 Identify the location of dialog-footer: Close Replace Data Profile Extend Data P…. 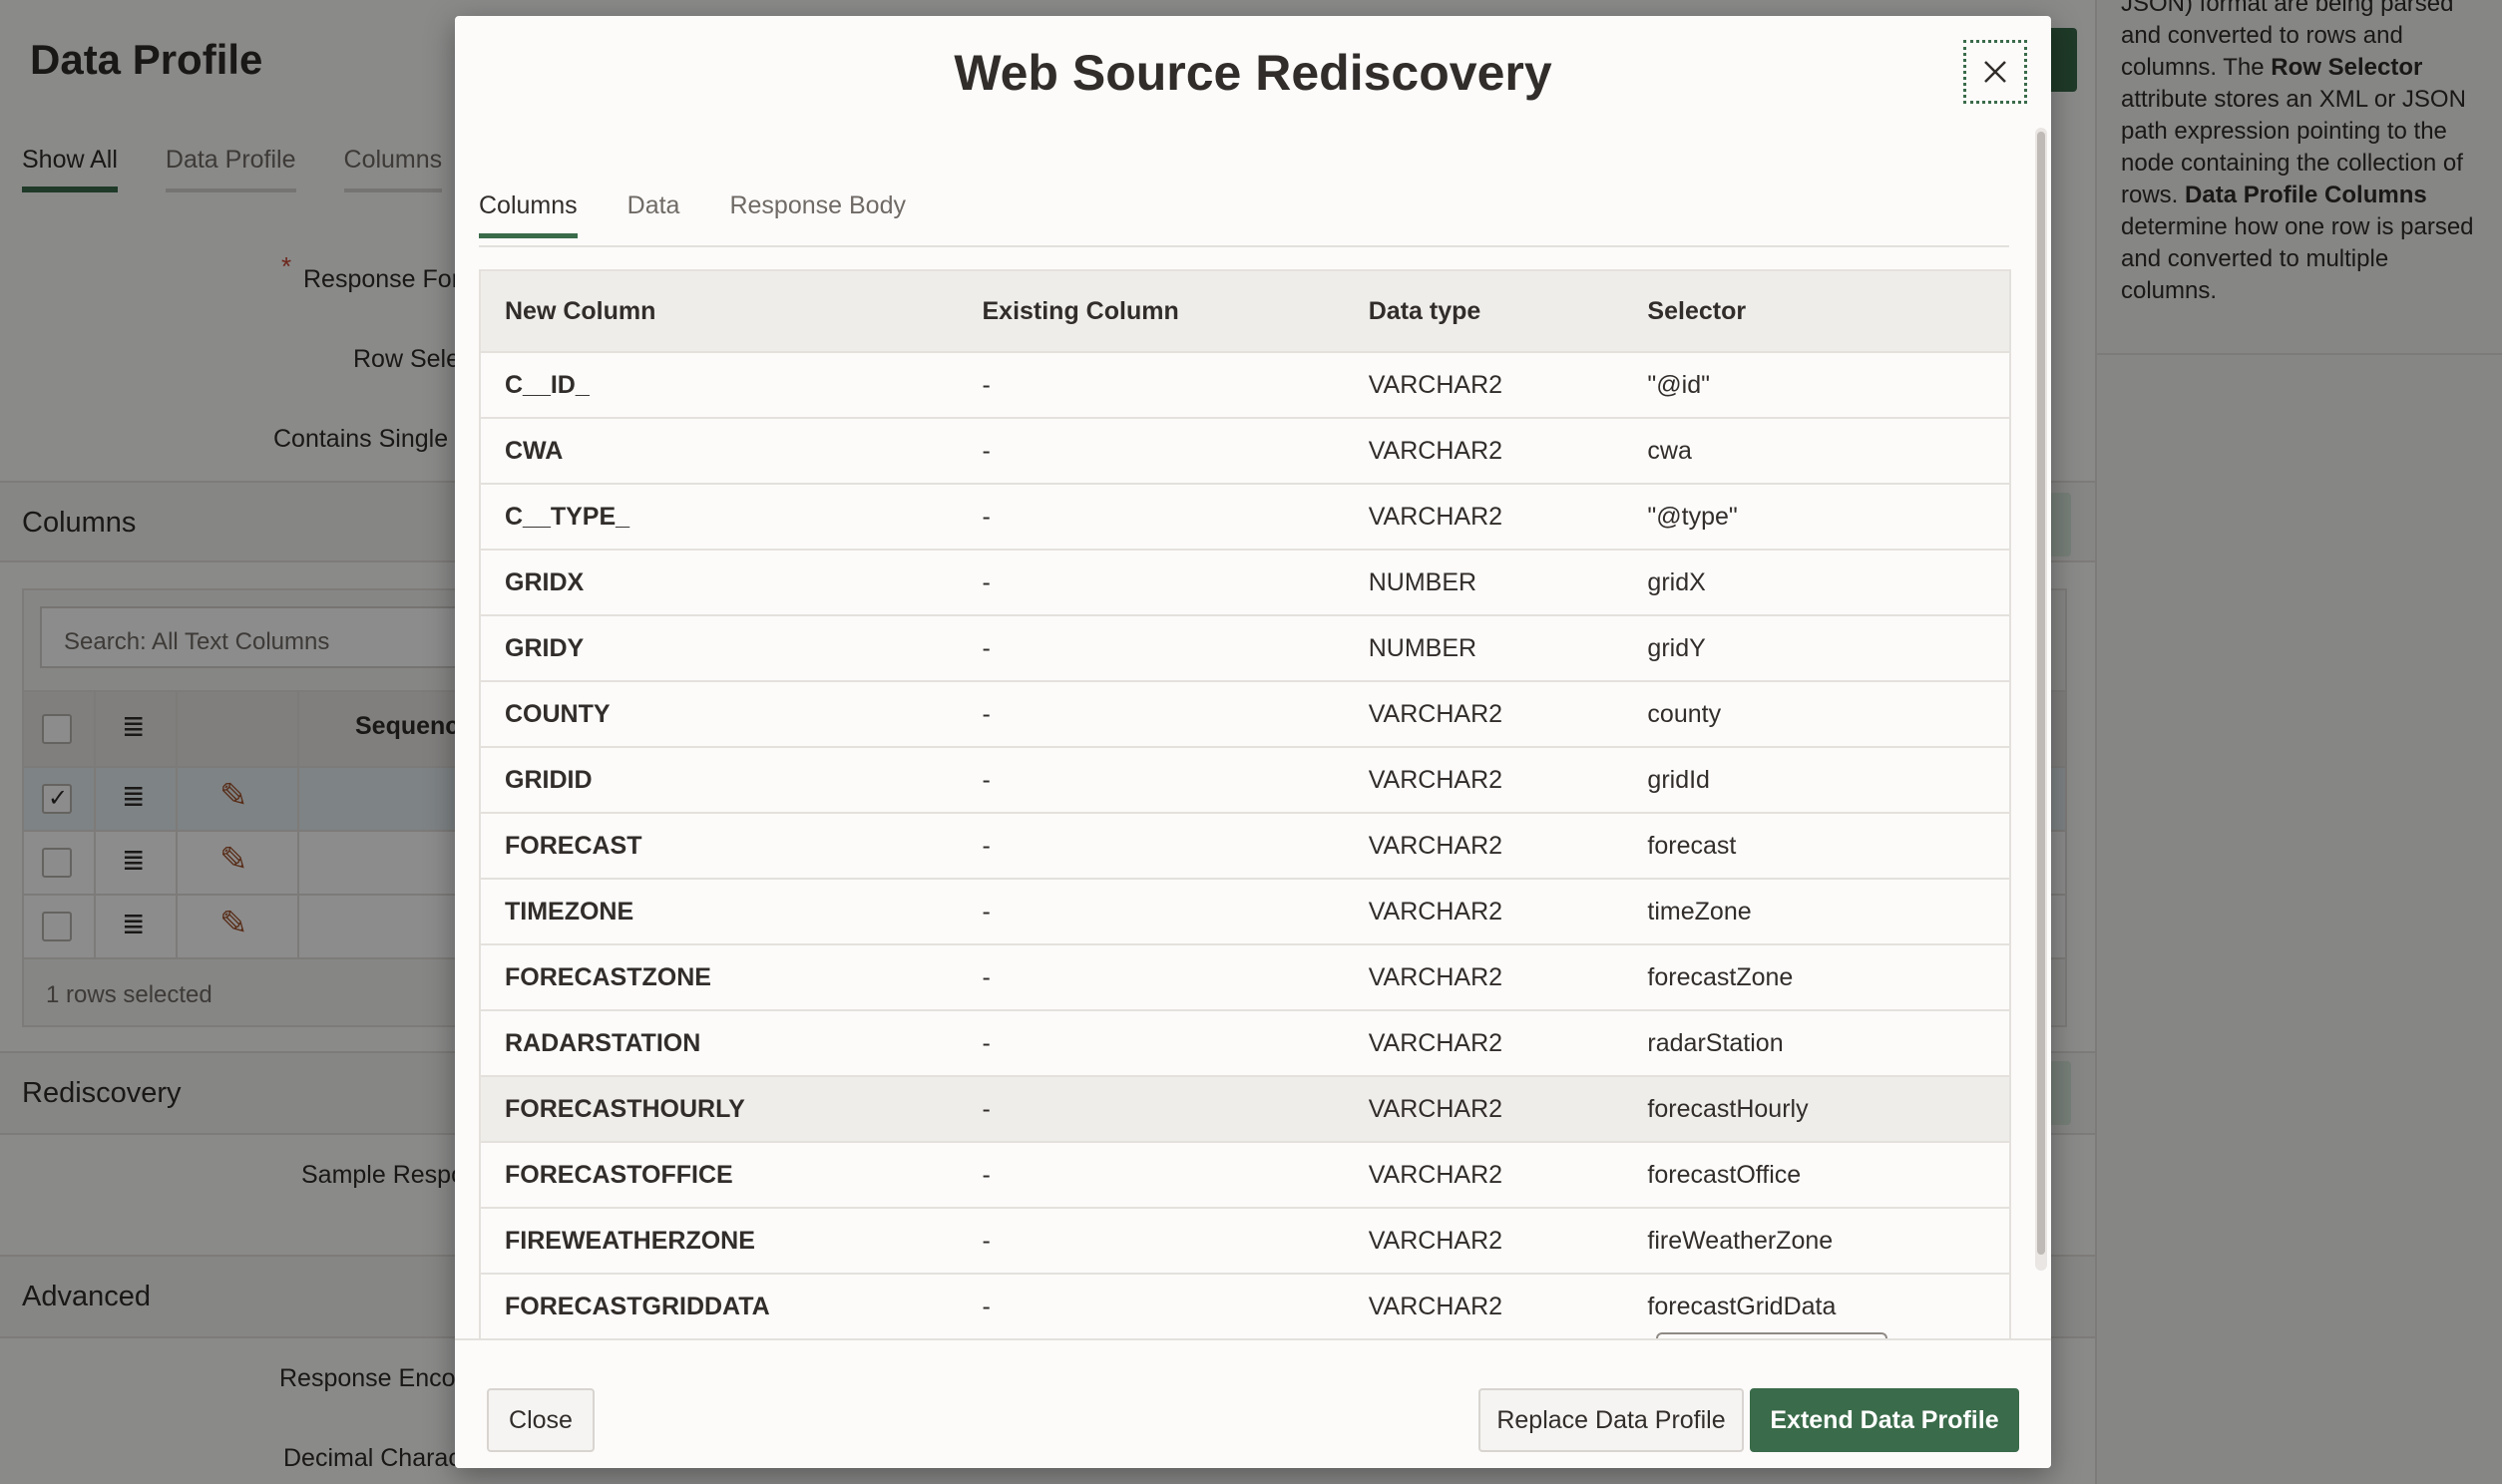
(1253, 1403).